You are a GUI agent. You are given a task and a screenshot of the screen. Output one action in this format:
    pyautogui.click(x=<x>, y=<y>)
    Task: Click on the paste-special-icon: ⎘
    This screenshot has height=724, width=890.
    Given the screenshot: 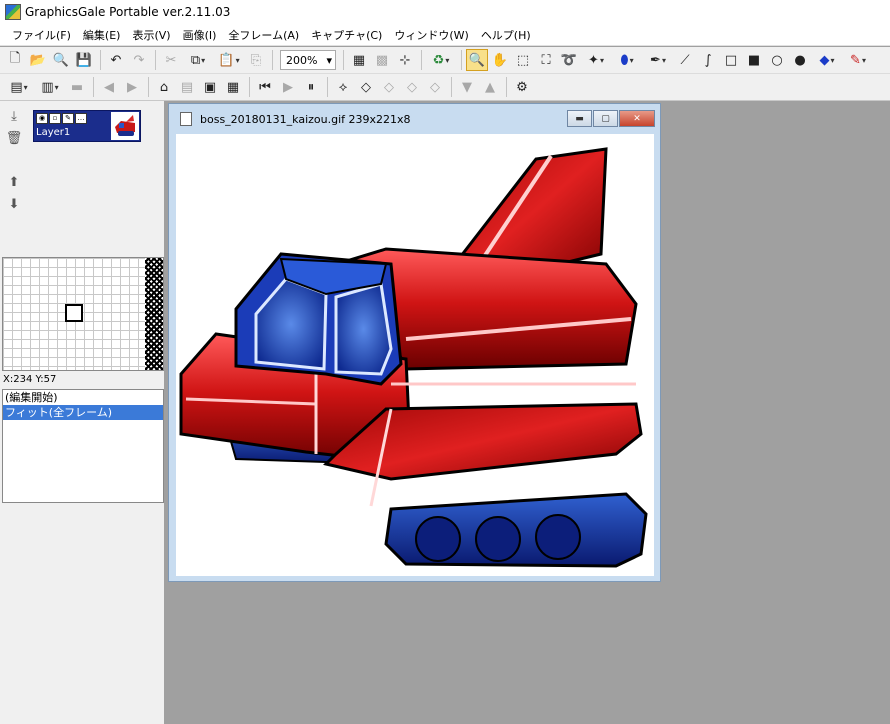 What is the action you would take?
    pyautogui.click(x=256, y=60)
    